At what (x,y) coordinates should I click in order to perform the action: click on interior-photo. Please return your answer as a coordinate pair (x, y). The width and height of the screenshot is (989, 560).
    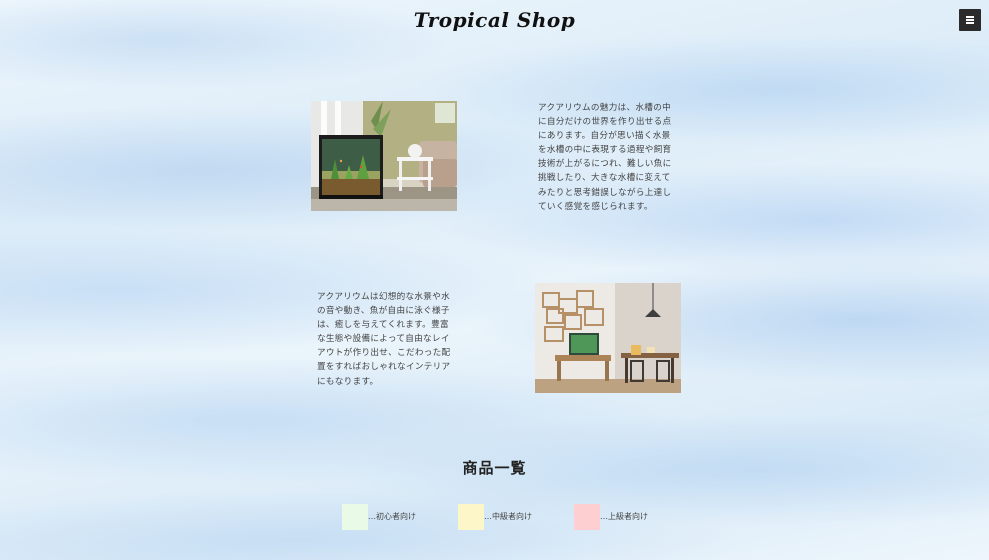
    Looking at the image, I should click on (608, 338).